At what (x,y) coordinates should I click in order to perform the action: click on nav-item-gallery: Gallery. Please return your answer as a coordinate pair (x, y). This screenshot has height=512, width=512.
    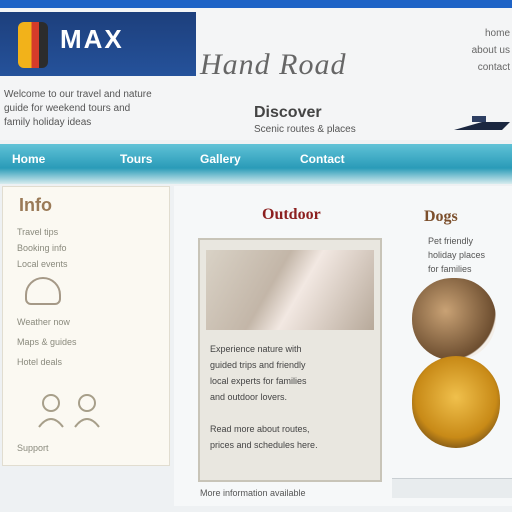
    Looking at the image, I should click on (220, 159).